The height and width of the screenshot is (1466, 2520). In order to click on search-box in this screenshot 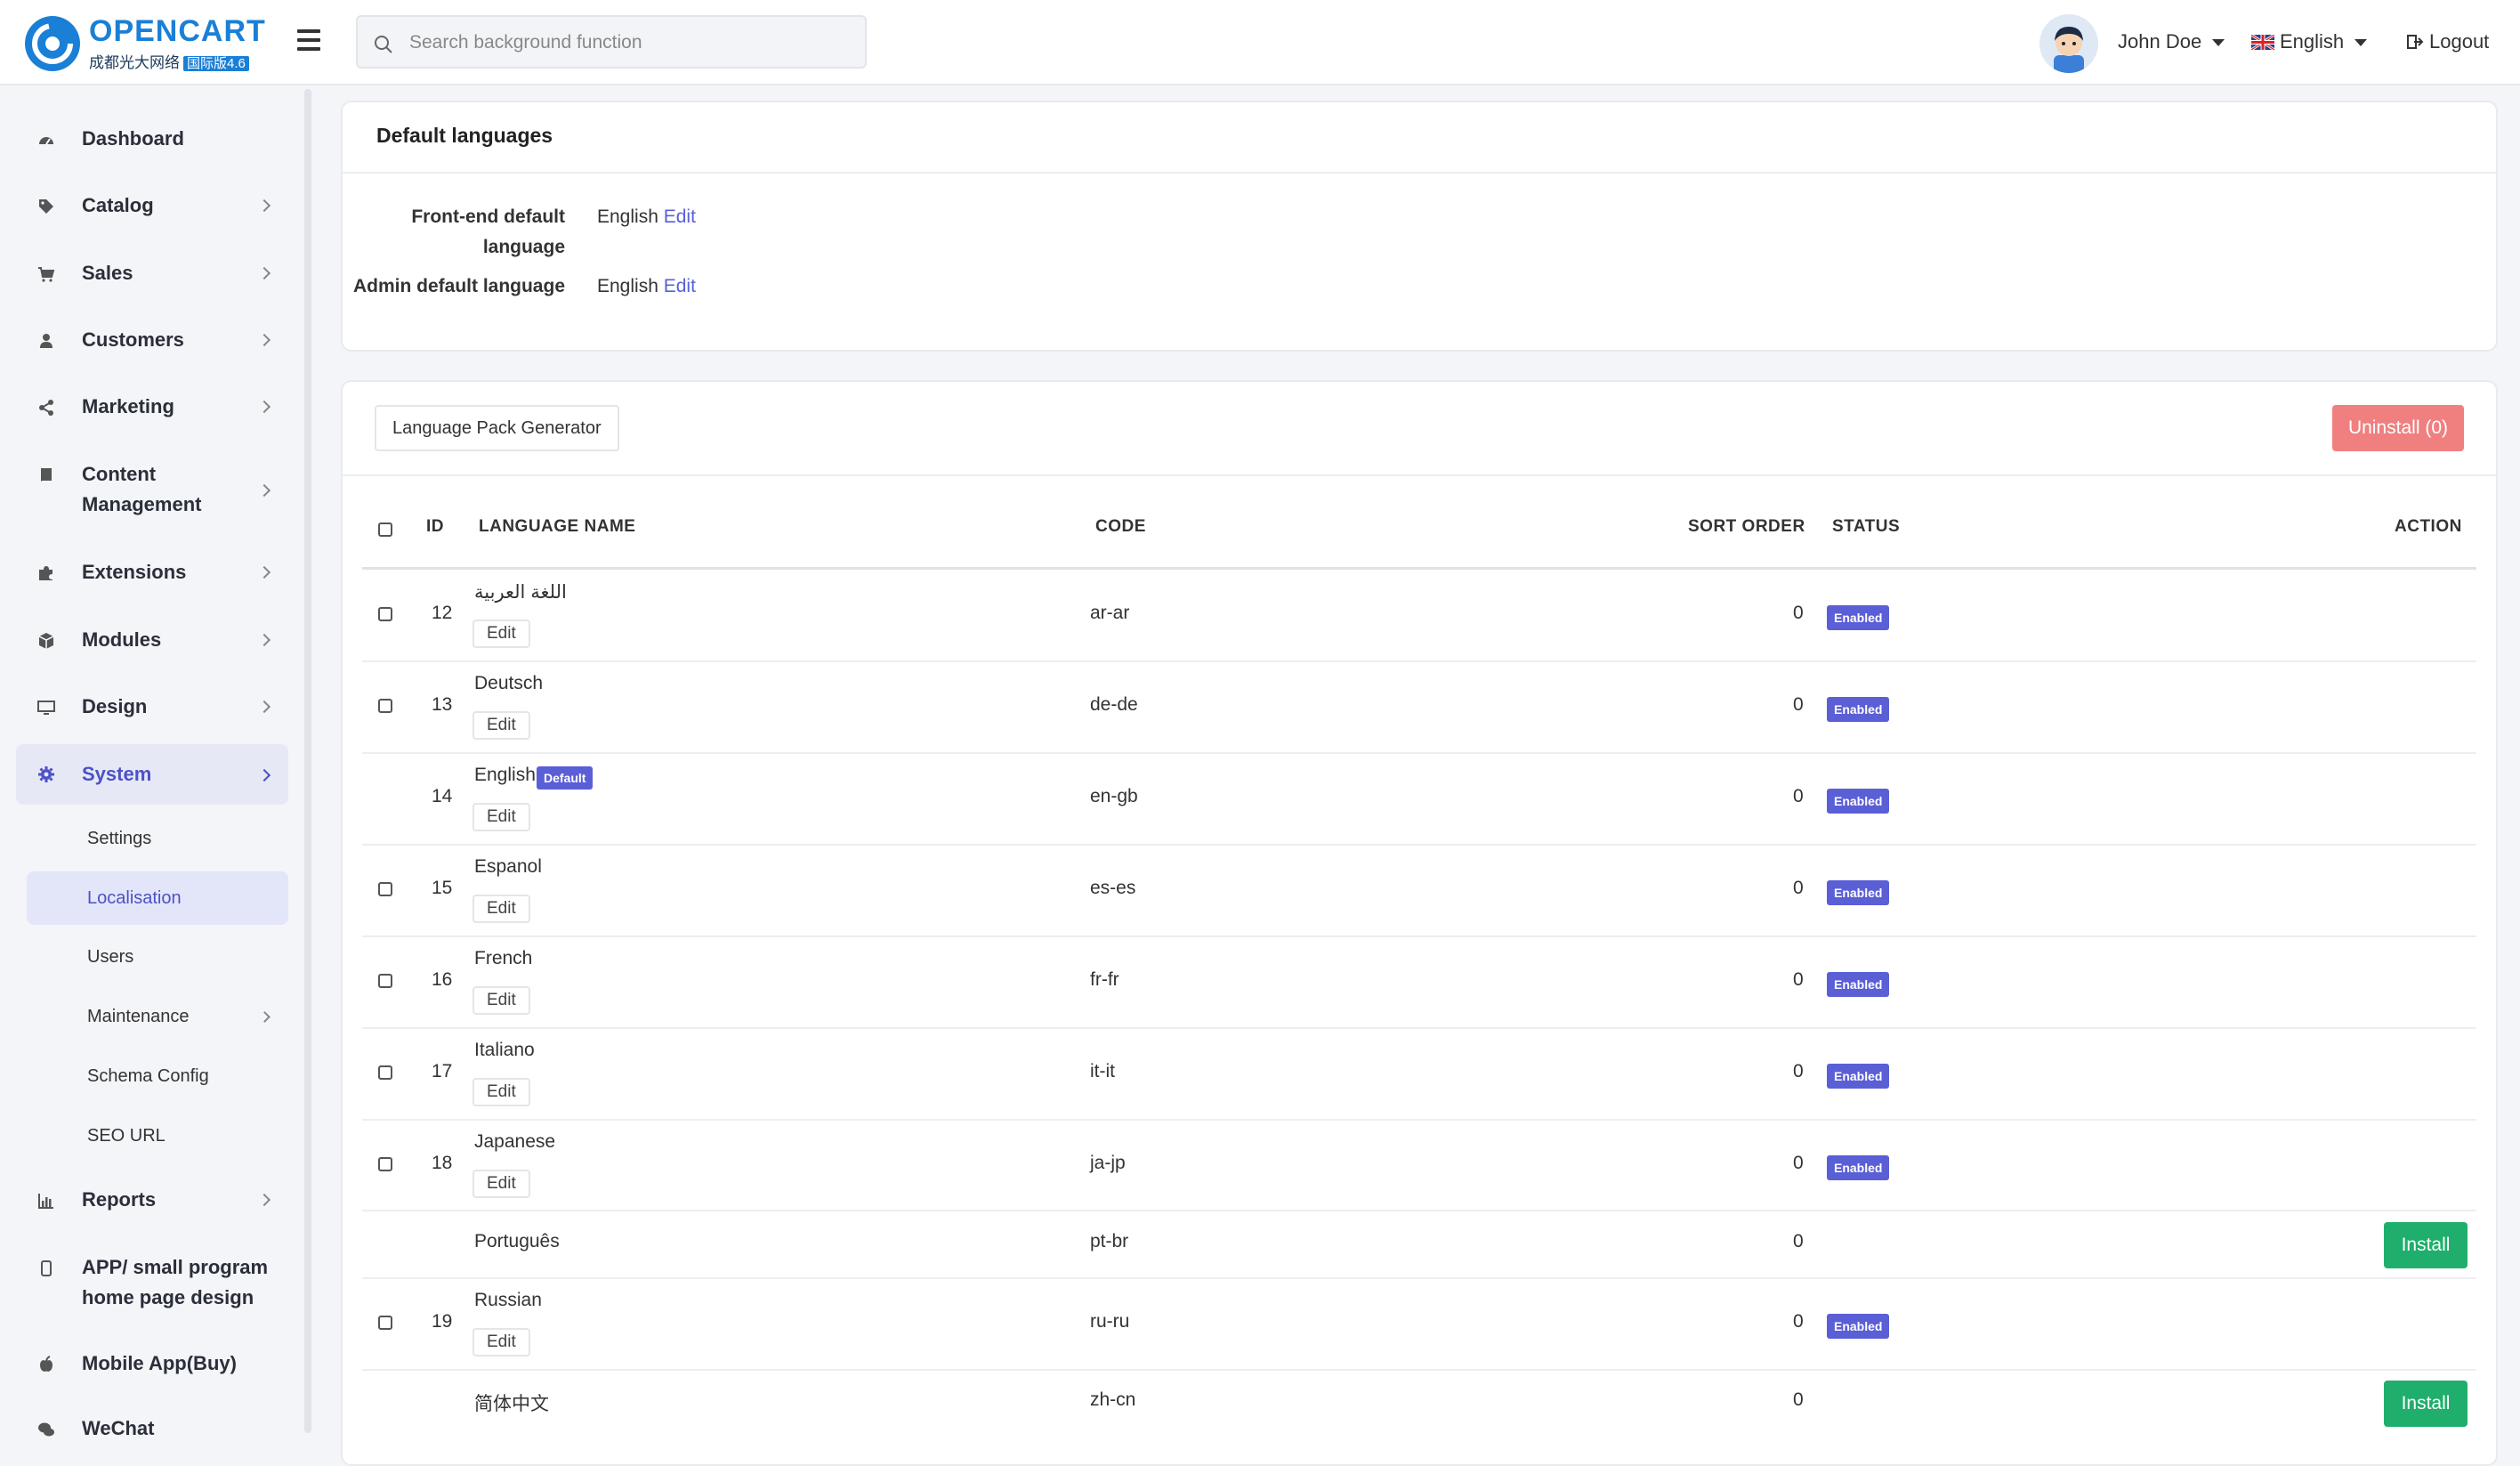, I will do `click(611, 42)`.